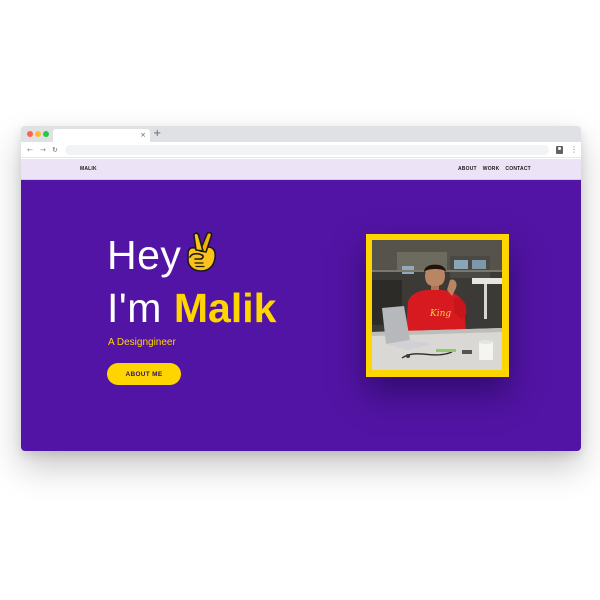 Image resolution: width=600 pixels, height=600 pixels. What do you see at coordinates (88, 169) in the screenshot?
I see `site-logo: MALIK` at bounding box center [88, 169].